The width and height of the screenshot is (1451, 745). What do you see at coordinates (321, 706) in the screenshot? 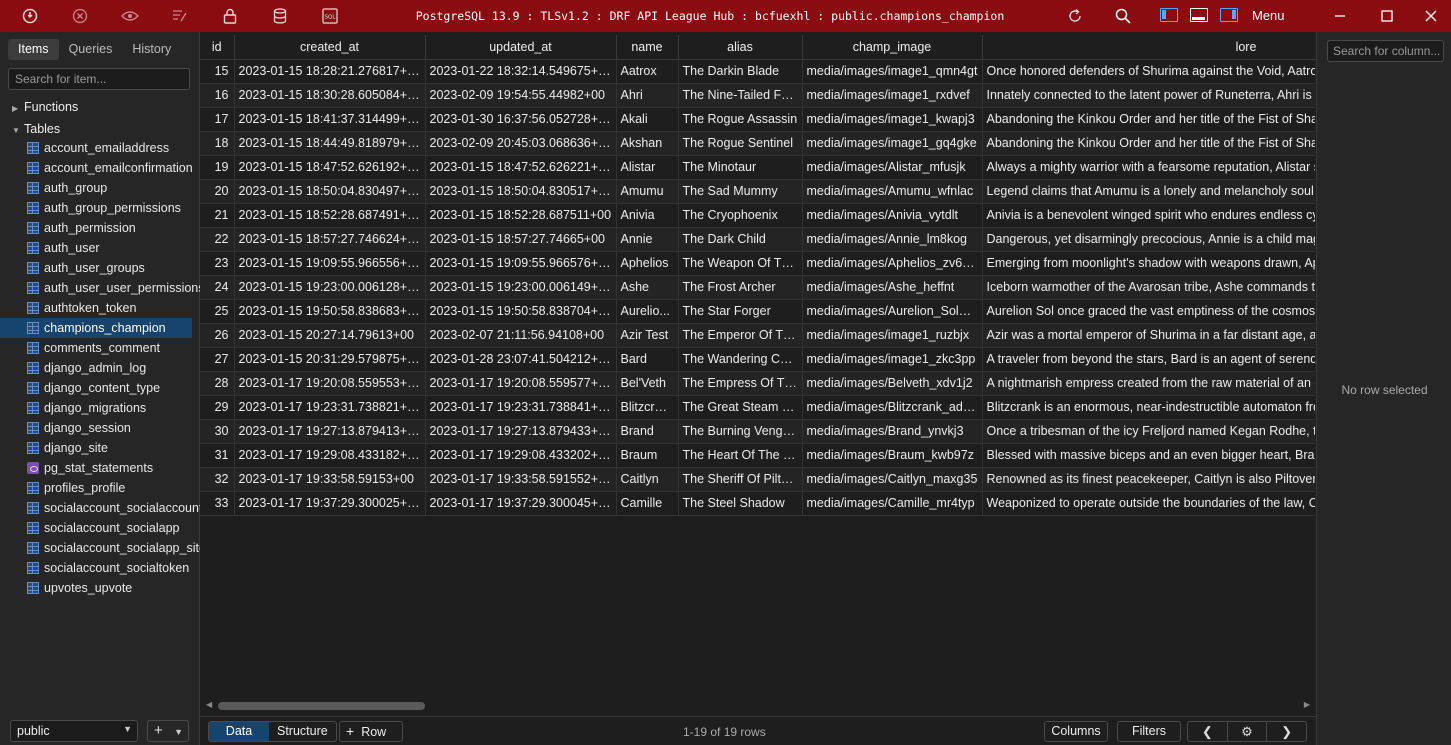
I see `scrollbar-thumb` at bounding box center [321, 706].